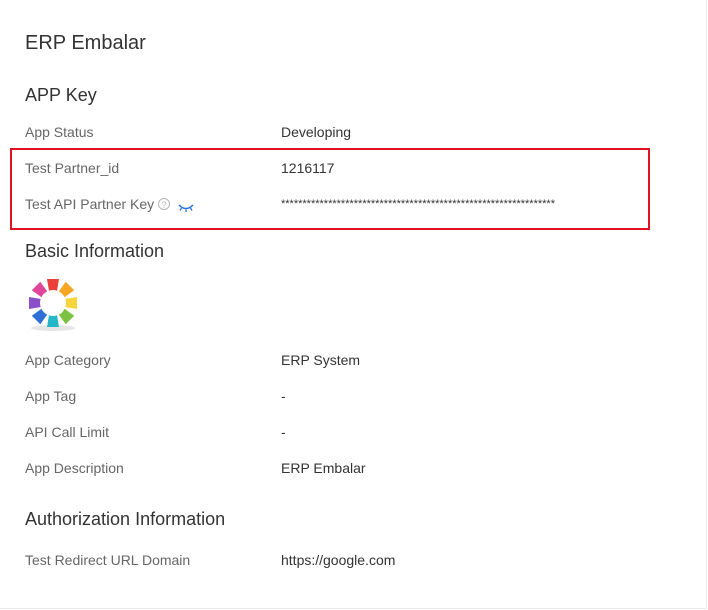 This screenshot has width=708, height=610. Describe the element at coordinates (61, 95) in the screenshot. I see `app-key-section-title: APP Key` at that location.